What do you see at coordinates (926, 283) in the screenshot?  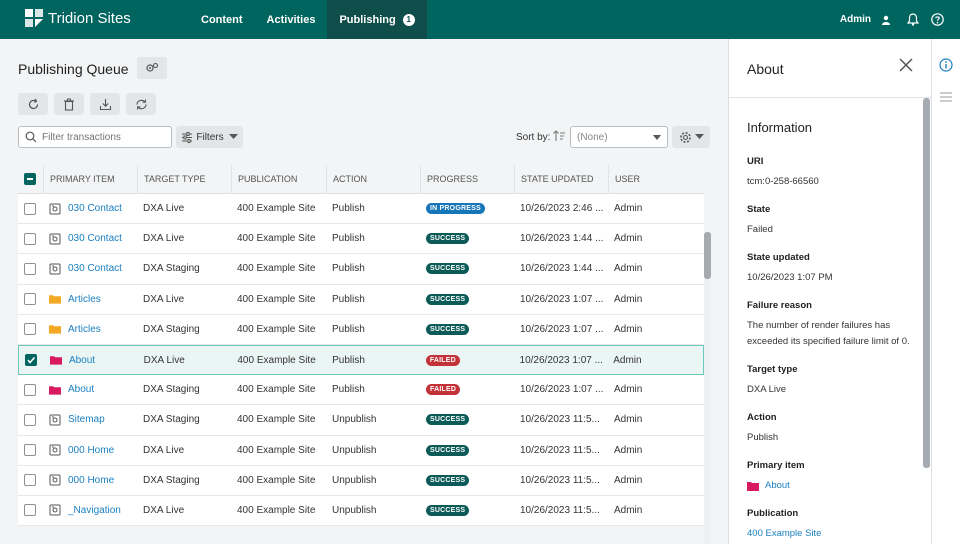 I see `panel-scrollbar-thumb` at bounding box center [926, 283].